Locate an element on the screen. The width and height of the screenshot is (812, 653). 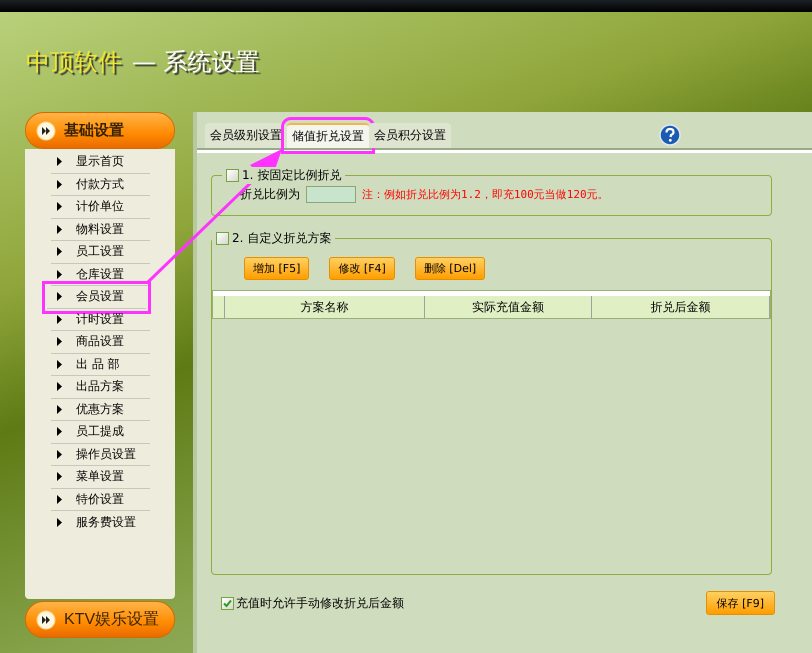
action-button: 增加 [F5] is located at coordinates (277, 268).